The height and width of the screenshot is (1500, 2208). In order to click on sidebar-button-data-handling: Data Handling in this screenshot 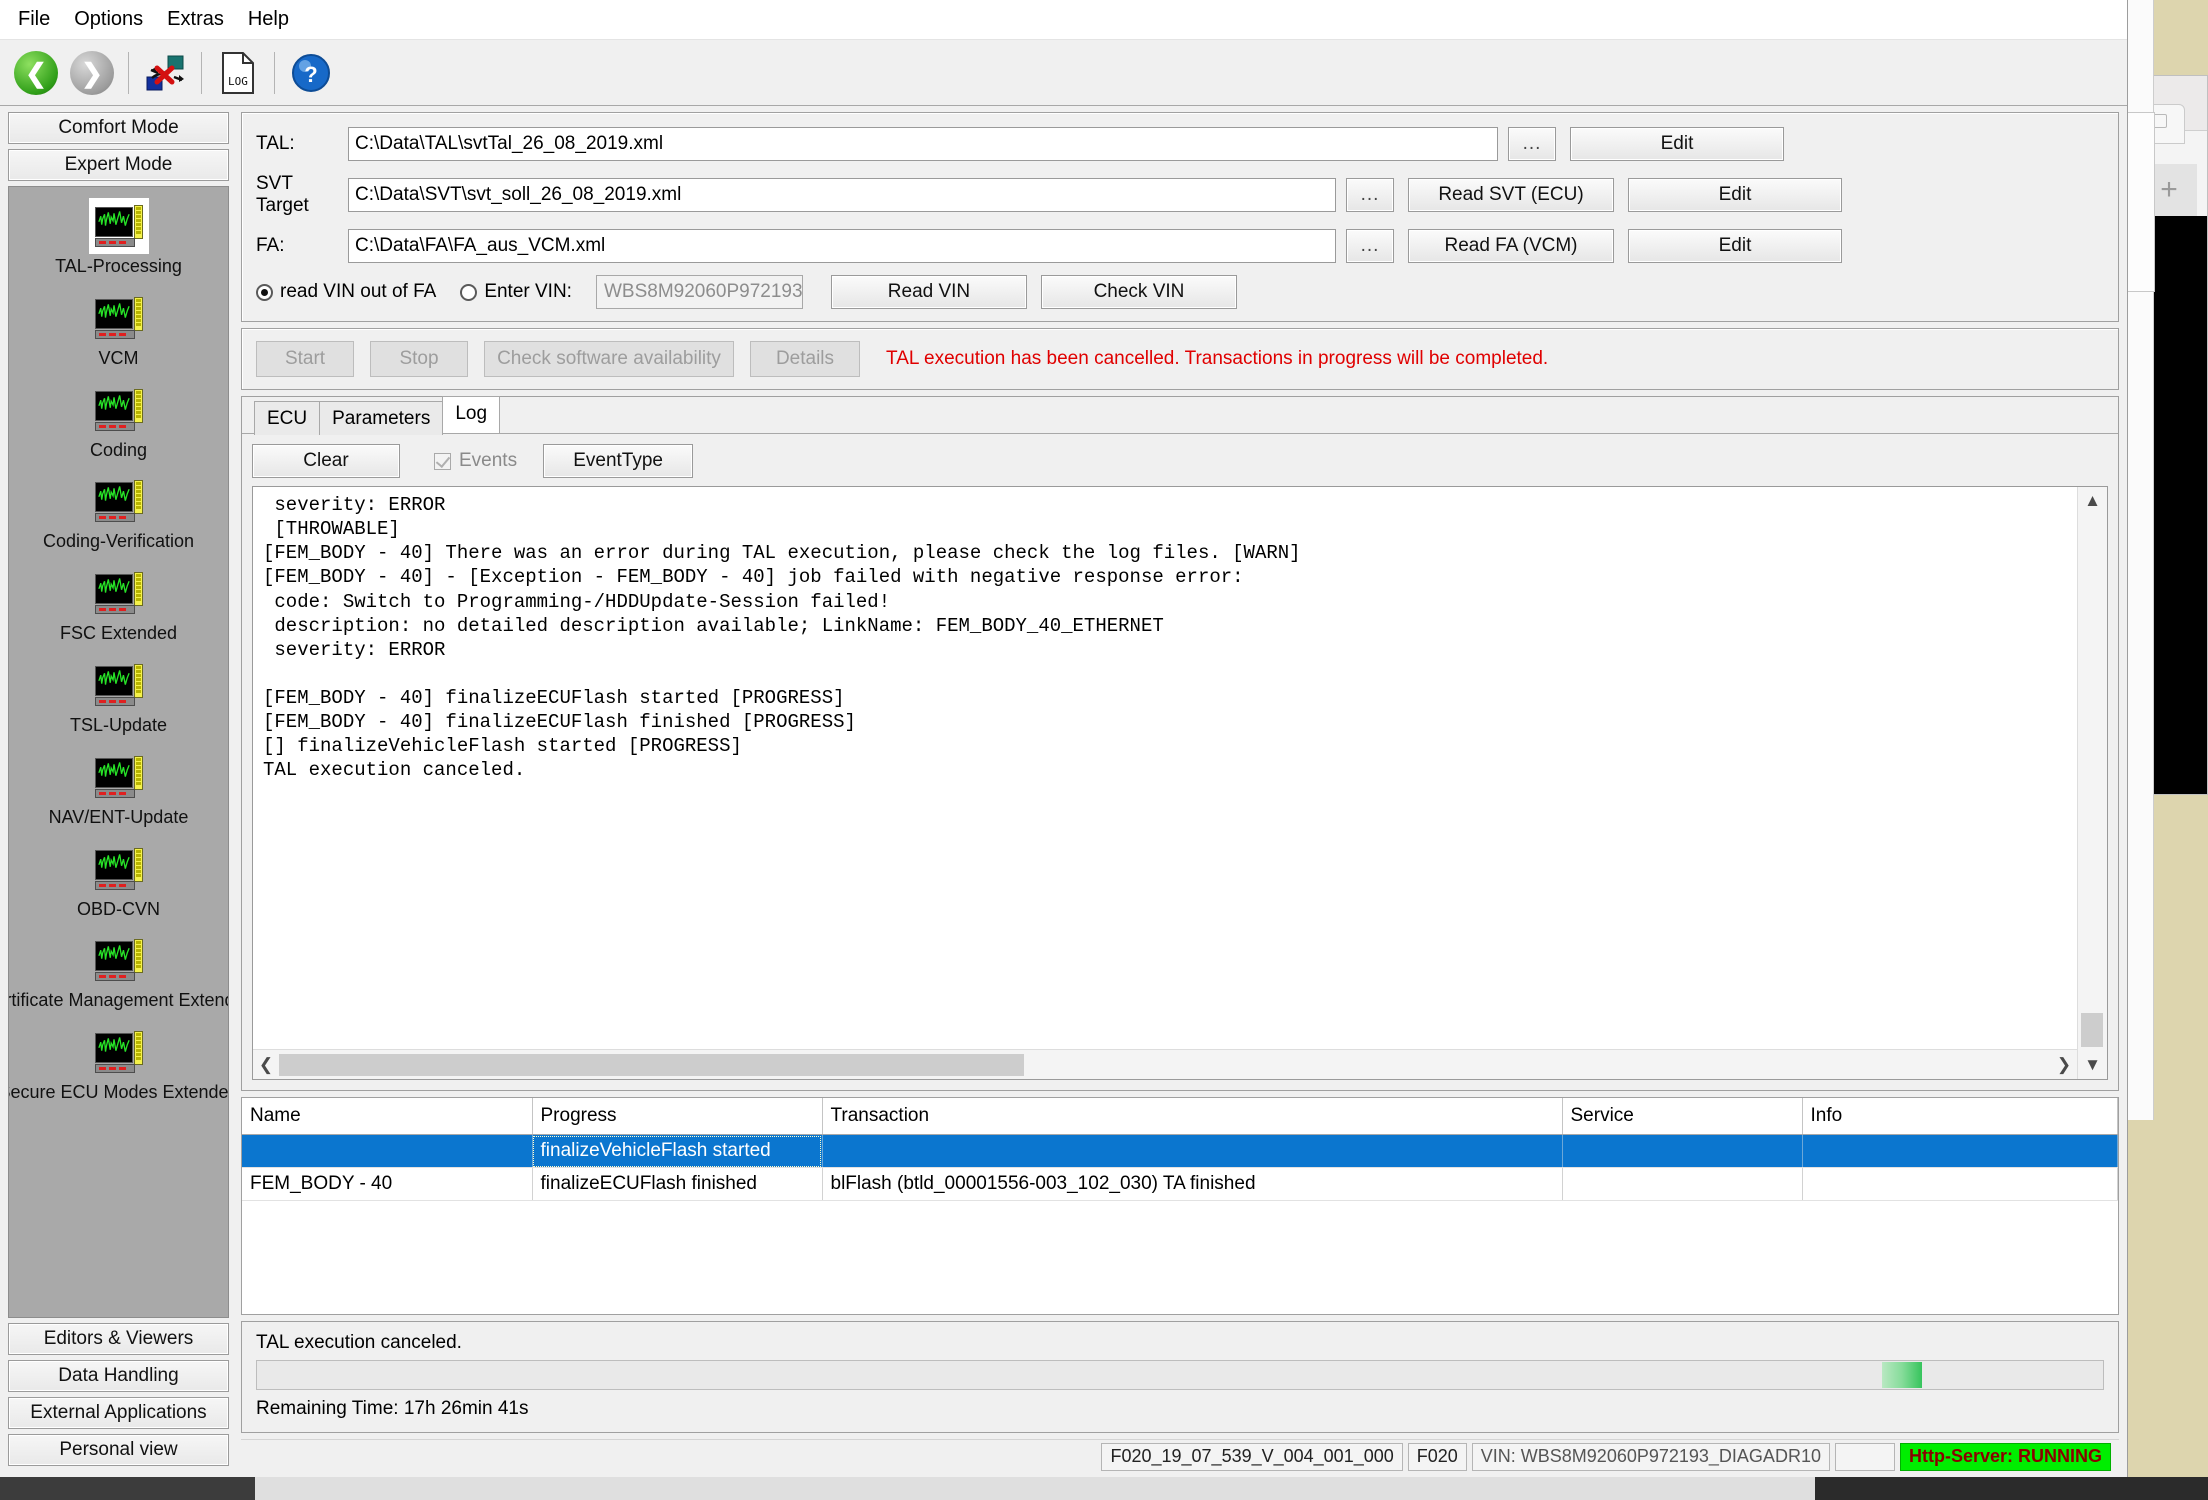, I will do `click(118, 1376)`.